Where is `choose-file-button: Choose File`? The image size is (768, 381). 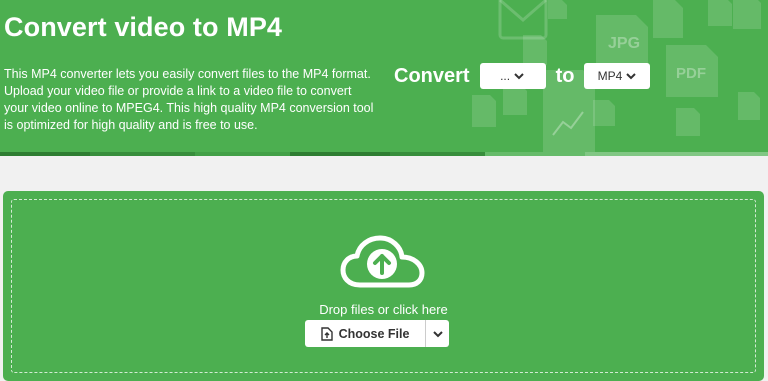
choose-file-button: Choose File is located at coordinates (365, 333).